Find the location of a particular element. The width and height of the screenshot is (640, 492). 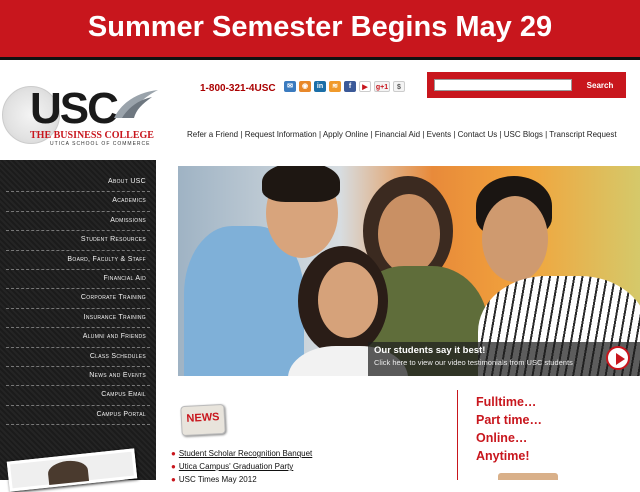

list-item: ● Utica Campus' Graduation Party is located at coordinates (241, 466).